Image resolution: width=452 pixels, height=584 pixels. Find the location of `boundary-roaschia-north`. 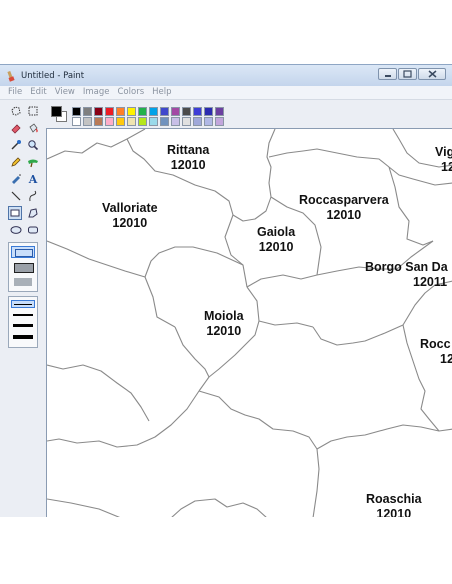

boundary-roaschia-north is located at coordinates (384, 437).